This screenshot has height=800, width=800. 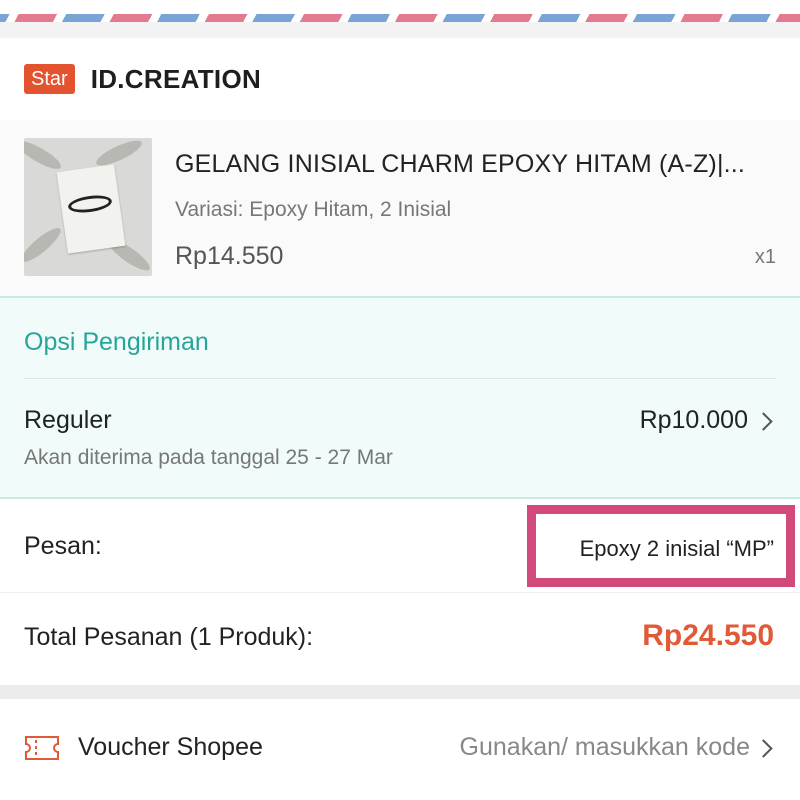 What do you see at coordinates (176, 79) in the screenshot?
I see `shop-name: ID.CREATION` at bounding box center [176, 79].